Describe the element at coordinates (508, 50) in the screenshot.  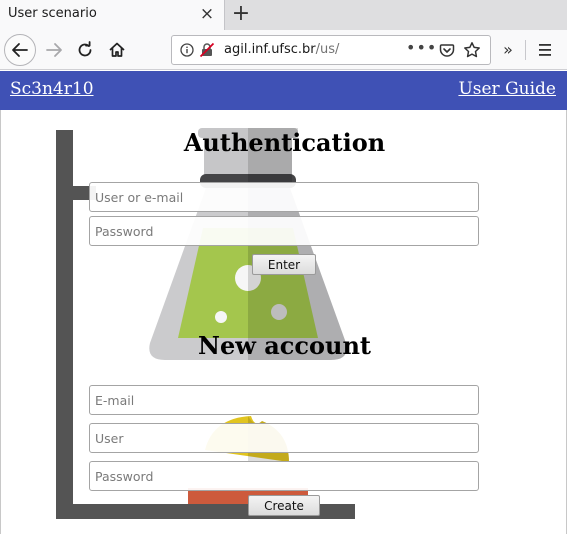
I see `overflow-menu-button: »` at that location.